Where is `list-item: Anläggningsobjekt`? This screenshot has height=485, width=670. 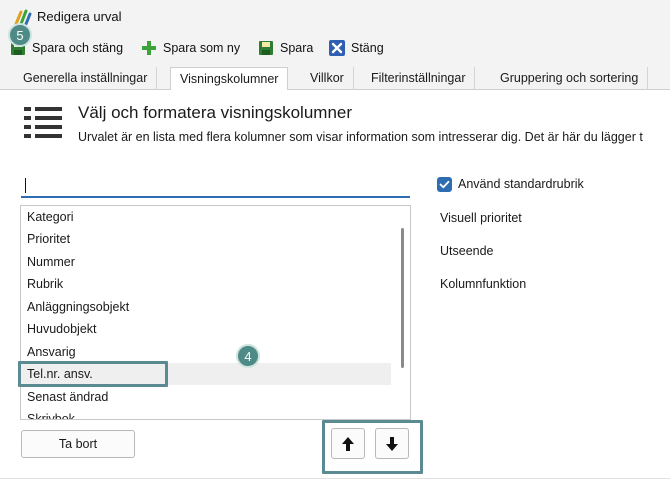
list-item: Anläggningsobjekt is located at coordinates (206, 307).